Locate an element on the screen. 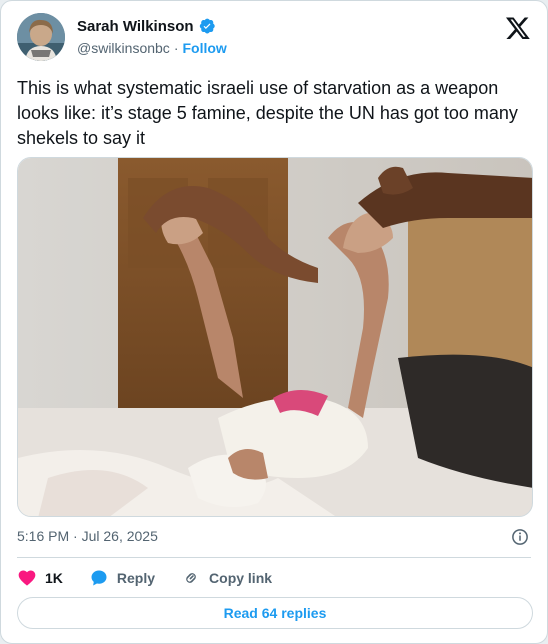  name-row: Sarah Wilkinson is located at coordinates (146, 26).